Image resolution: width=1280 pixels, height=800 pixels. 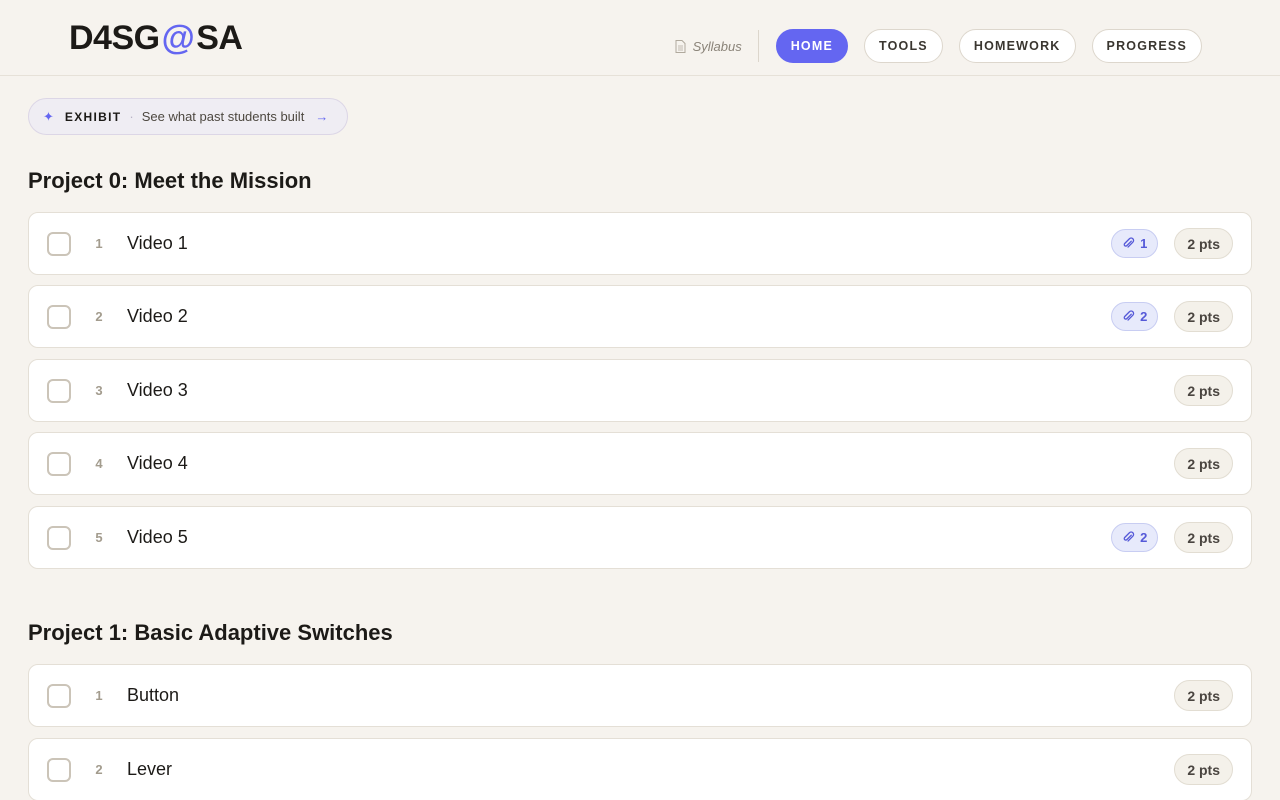 I want to click on attachments-badge: 1, so click(x=1135, y=243).